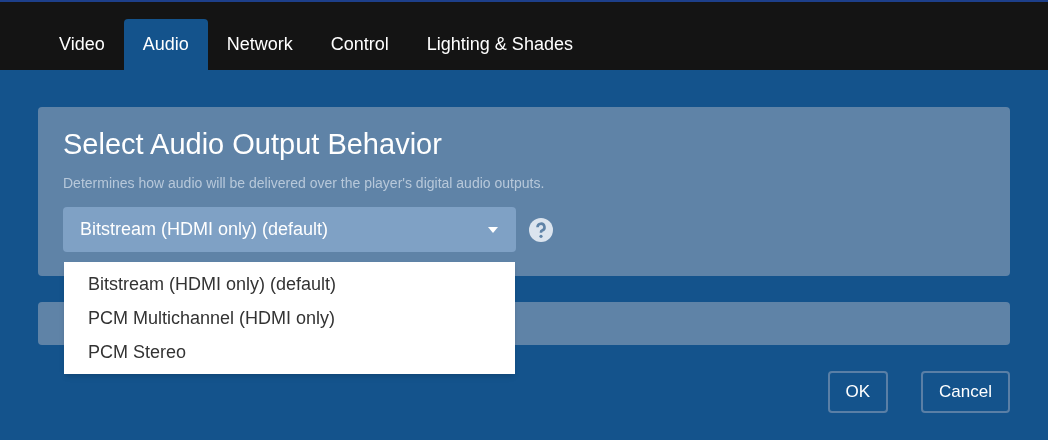 The image size is (1048, 440). What do you see at coordinates (289, 284) in the screenshot?
I see `dropdown-option: Bitstream (HDMI only) (default)` at bounding box center [289, 284].